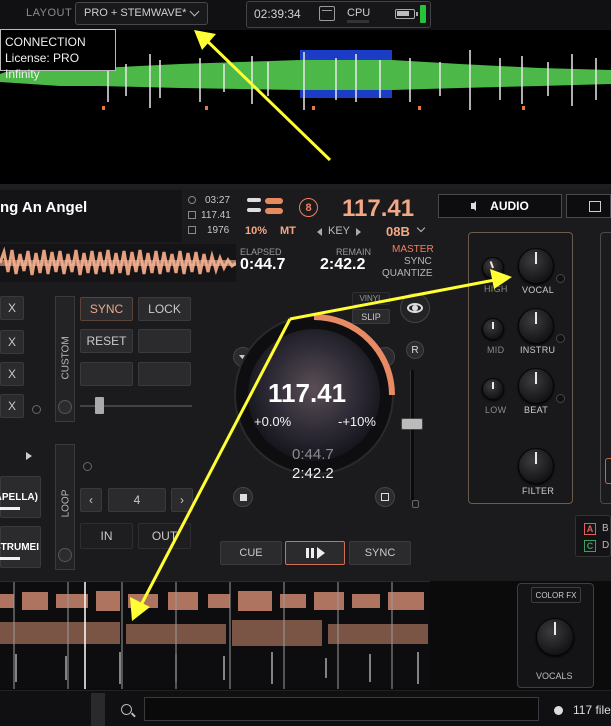 The height and width of the screenshot is (726, 611). I want to click on clock-icon, so click(192, 200).